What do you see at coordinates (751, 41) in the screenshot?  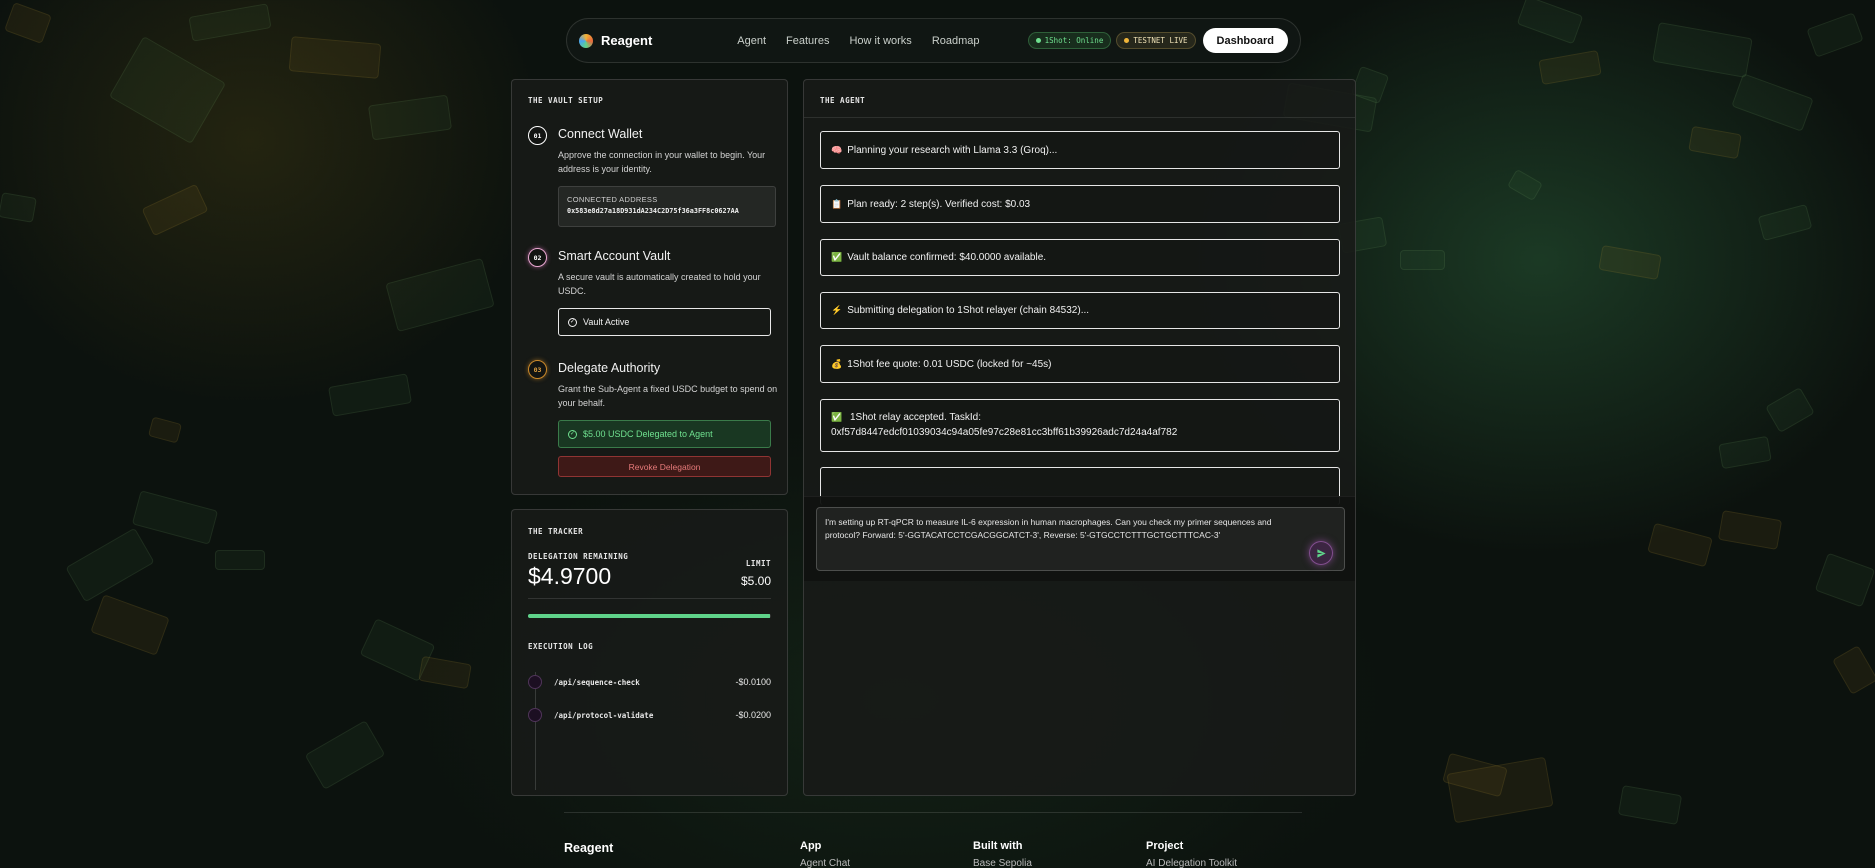 I see `nav-link-agent: Agent` at bounding box center [751, 41].